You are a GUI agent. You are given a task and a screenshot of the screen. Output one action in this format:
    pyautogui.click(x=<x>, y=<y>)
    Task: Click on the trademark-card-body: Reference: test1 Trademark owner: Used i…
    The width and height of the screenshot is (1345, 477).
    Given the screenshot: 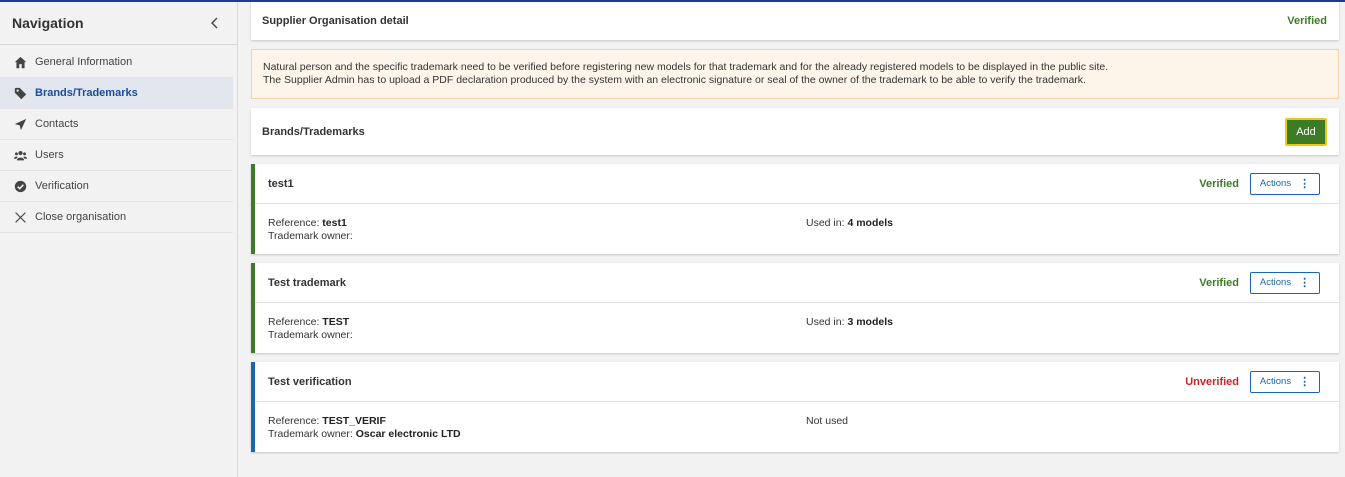 What is the action you would take?
    pyautogui.click(x=797, y=228)
    